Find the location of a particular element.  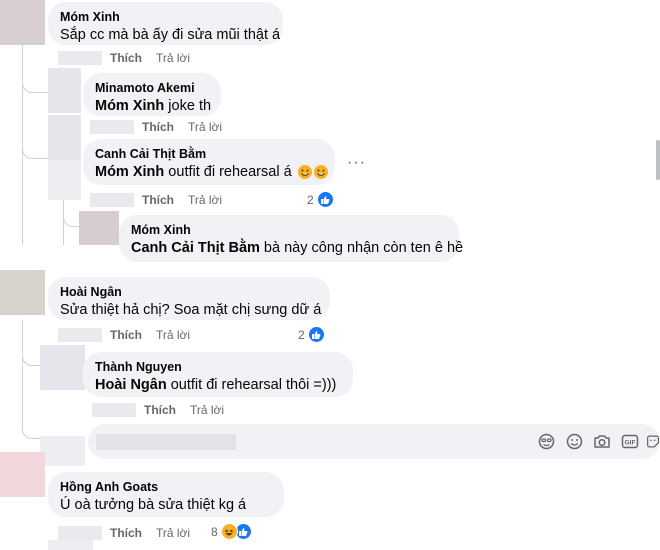

comment-text: Ú oà tưởng bà sửa thiệt kg á is located at coordinates (153, 505).